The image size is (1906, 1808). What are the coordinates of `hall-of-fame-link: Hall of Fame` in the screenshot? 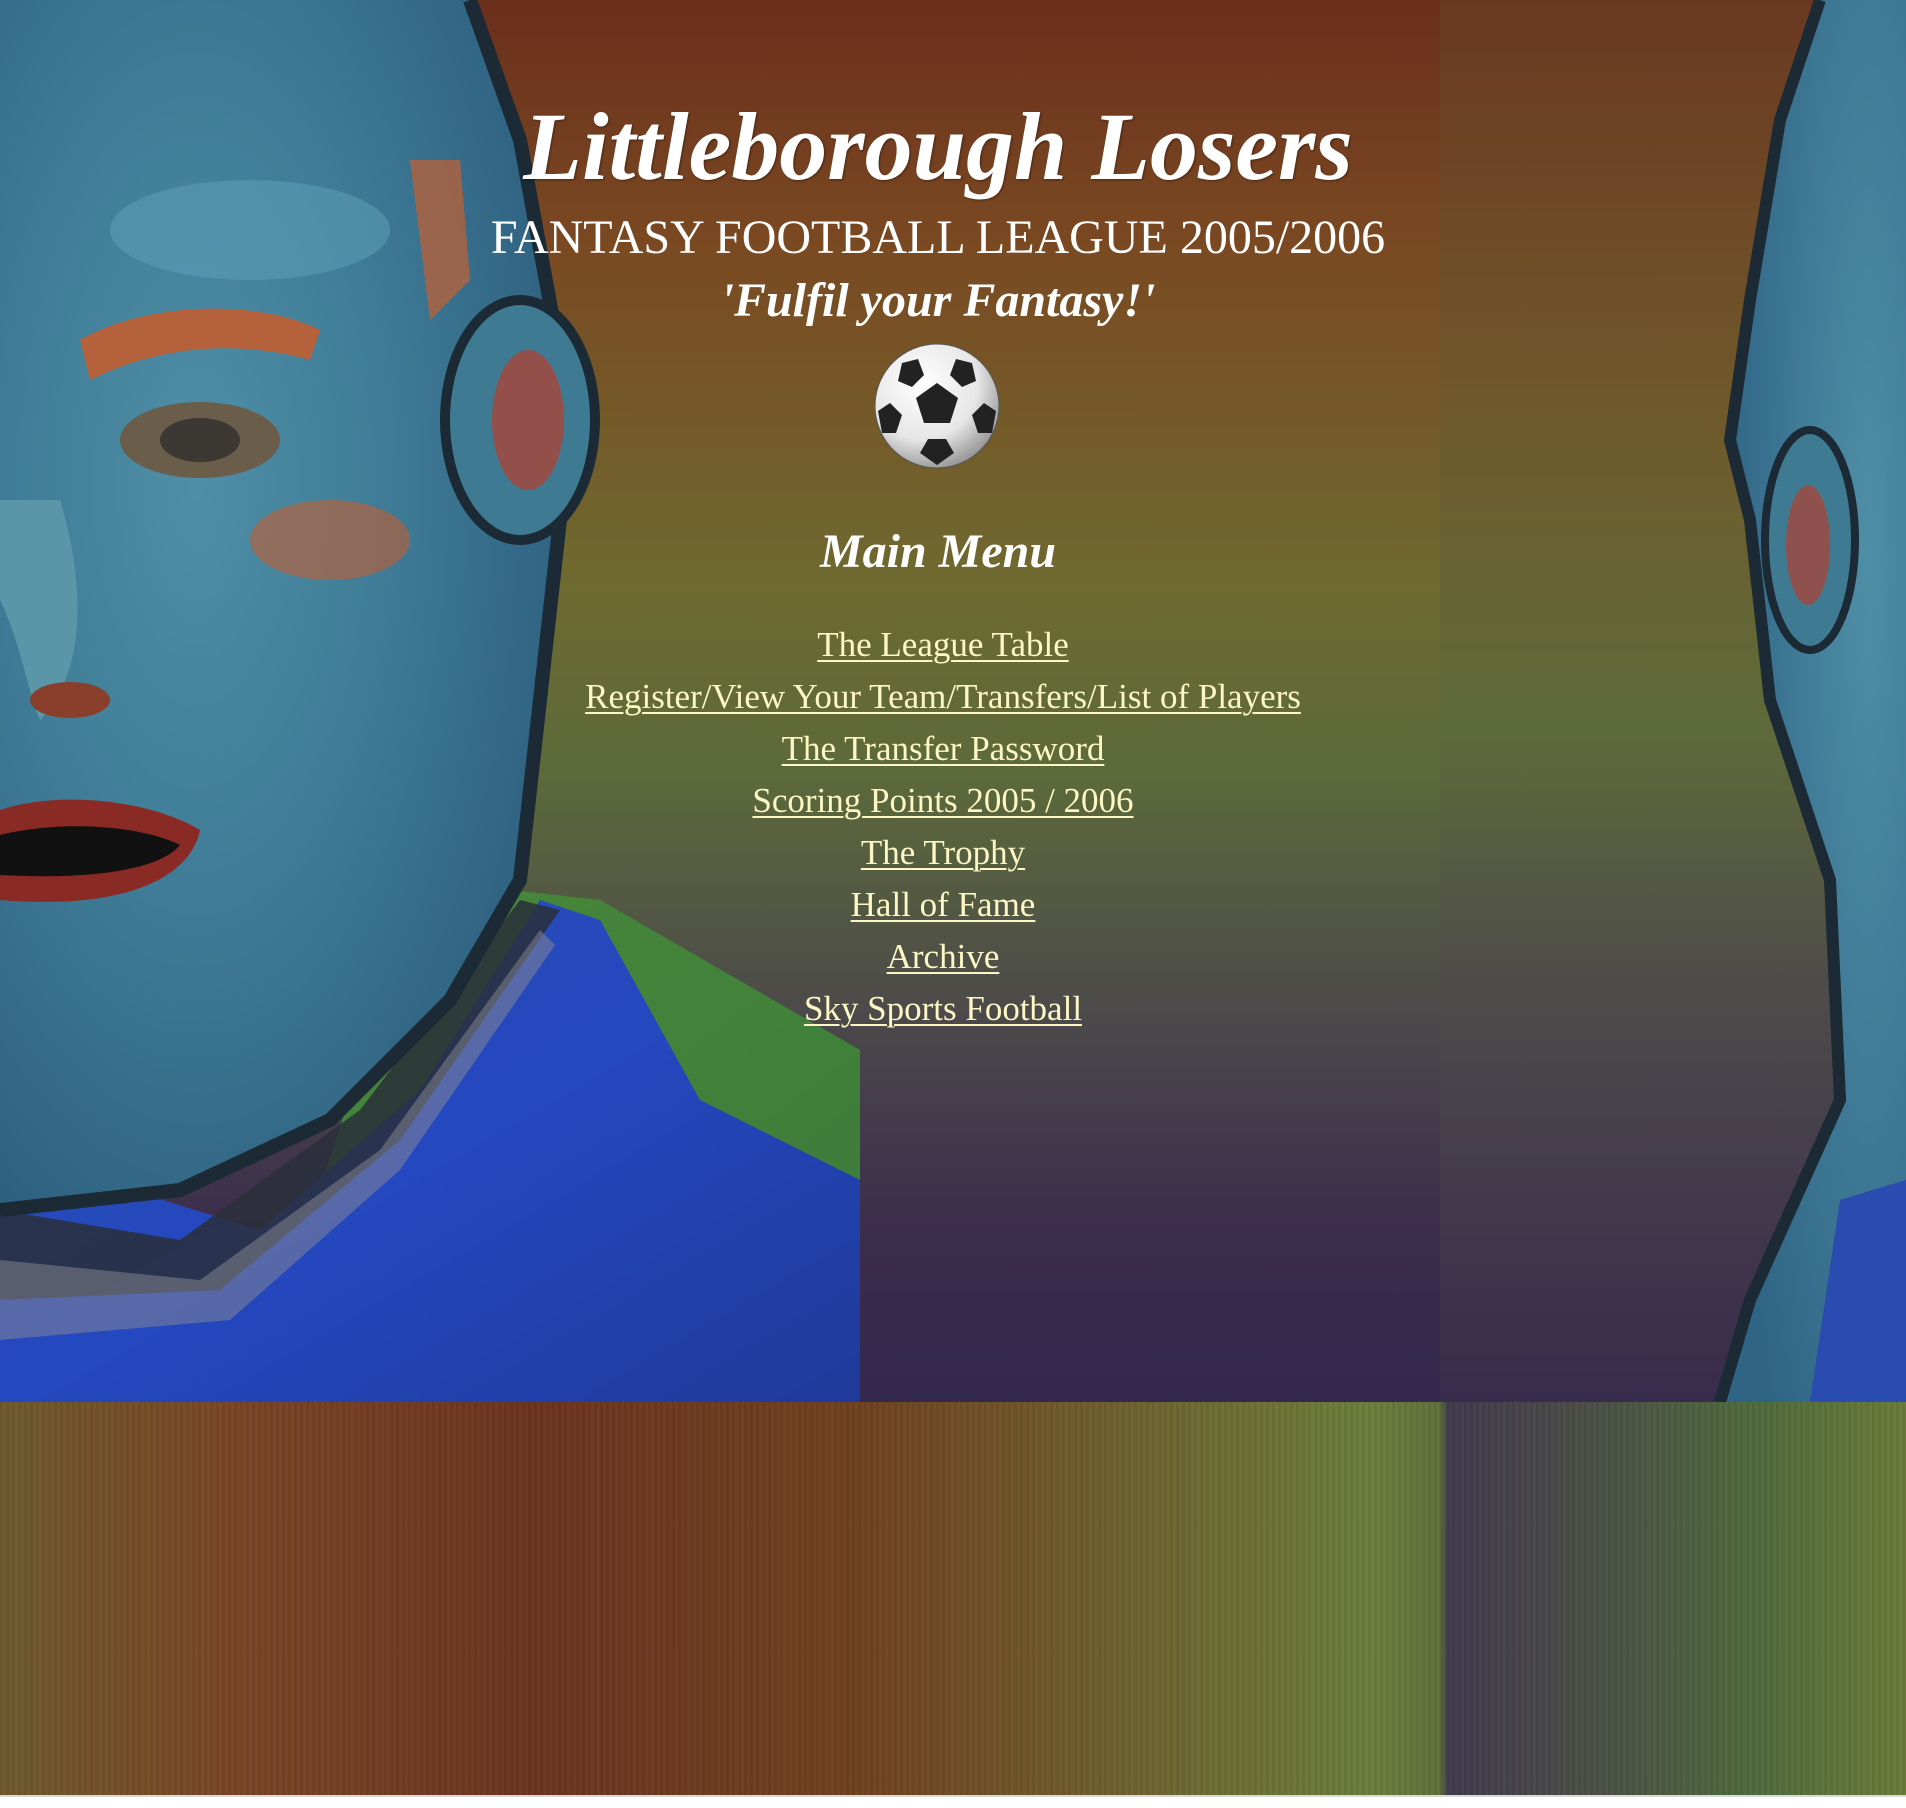 It's located at (943, 904).